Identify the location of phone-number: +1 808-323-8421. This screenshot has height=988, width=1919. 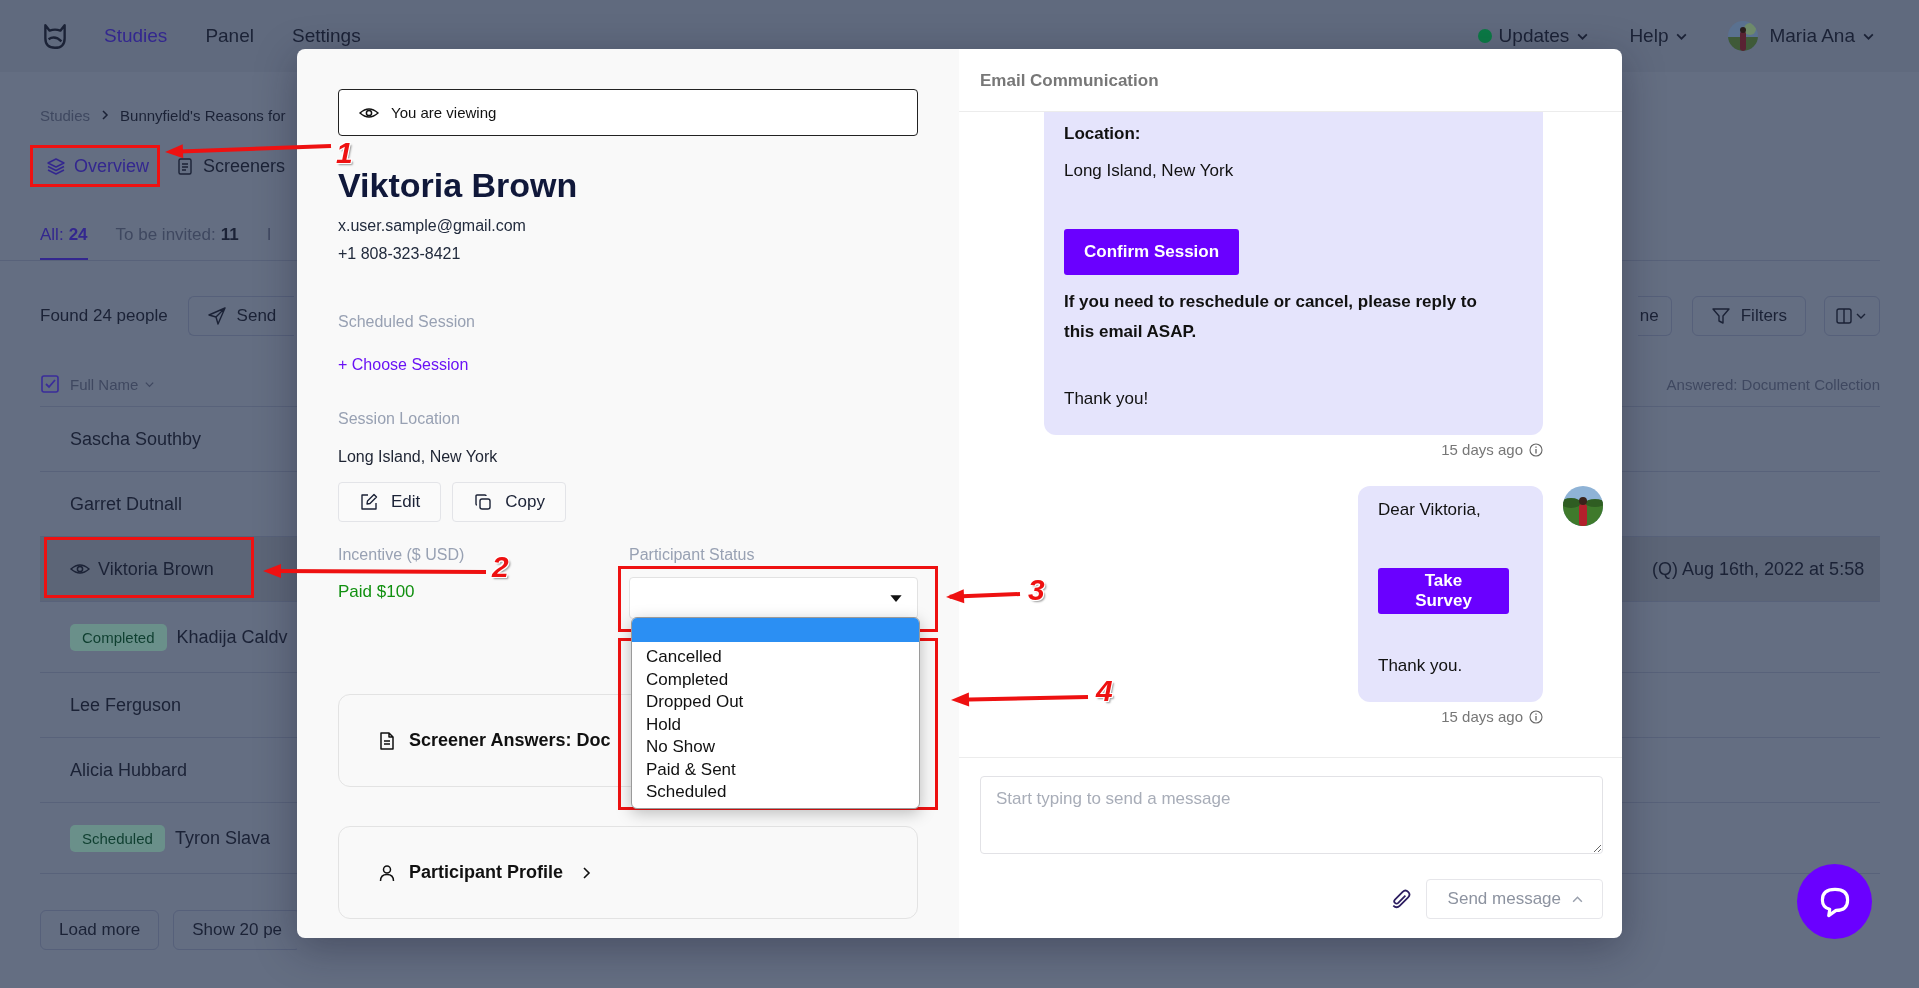
(400, 254).